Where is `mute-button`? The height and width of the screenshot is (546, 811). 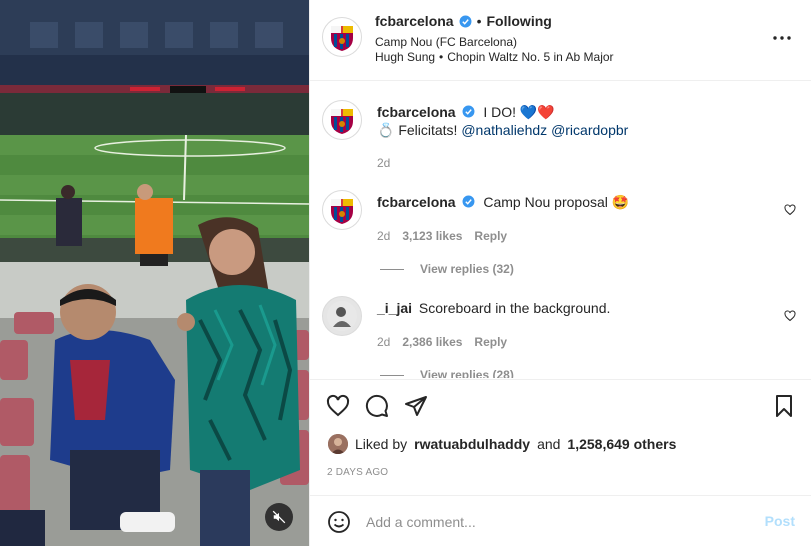 mute-button is located at coordinates (279, 517).